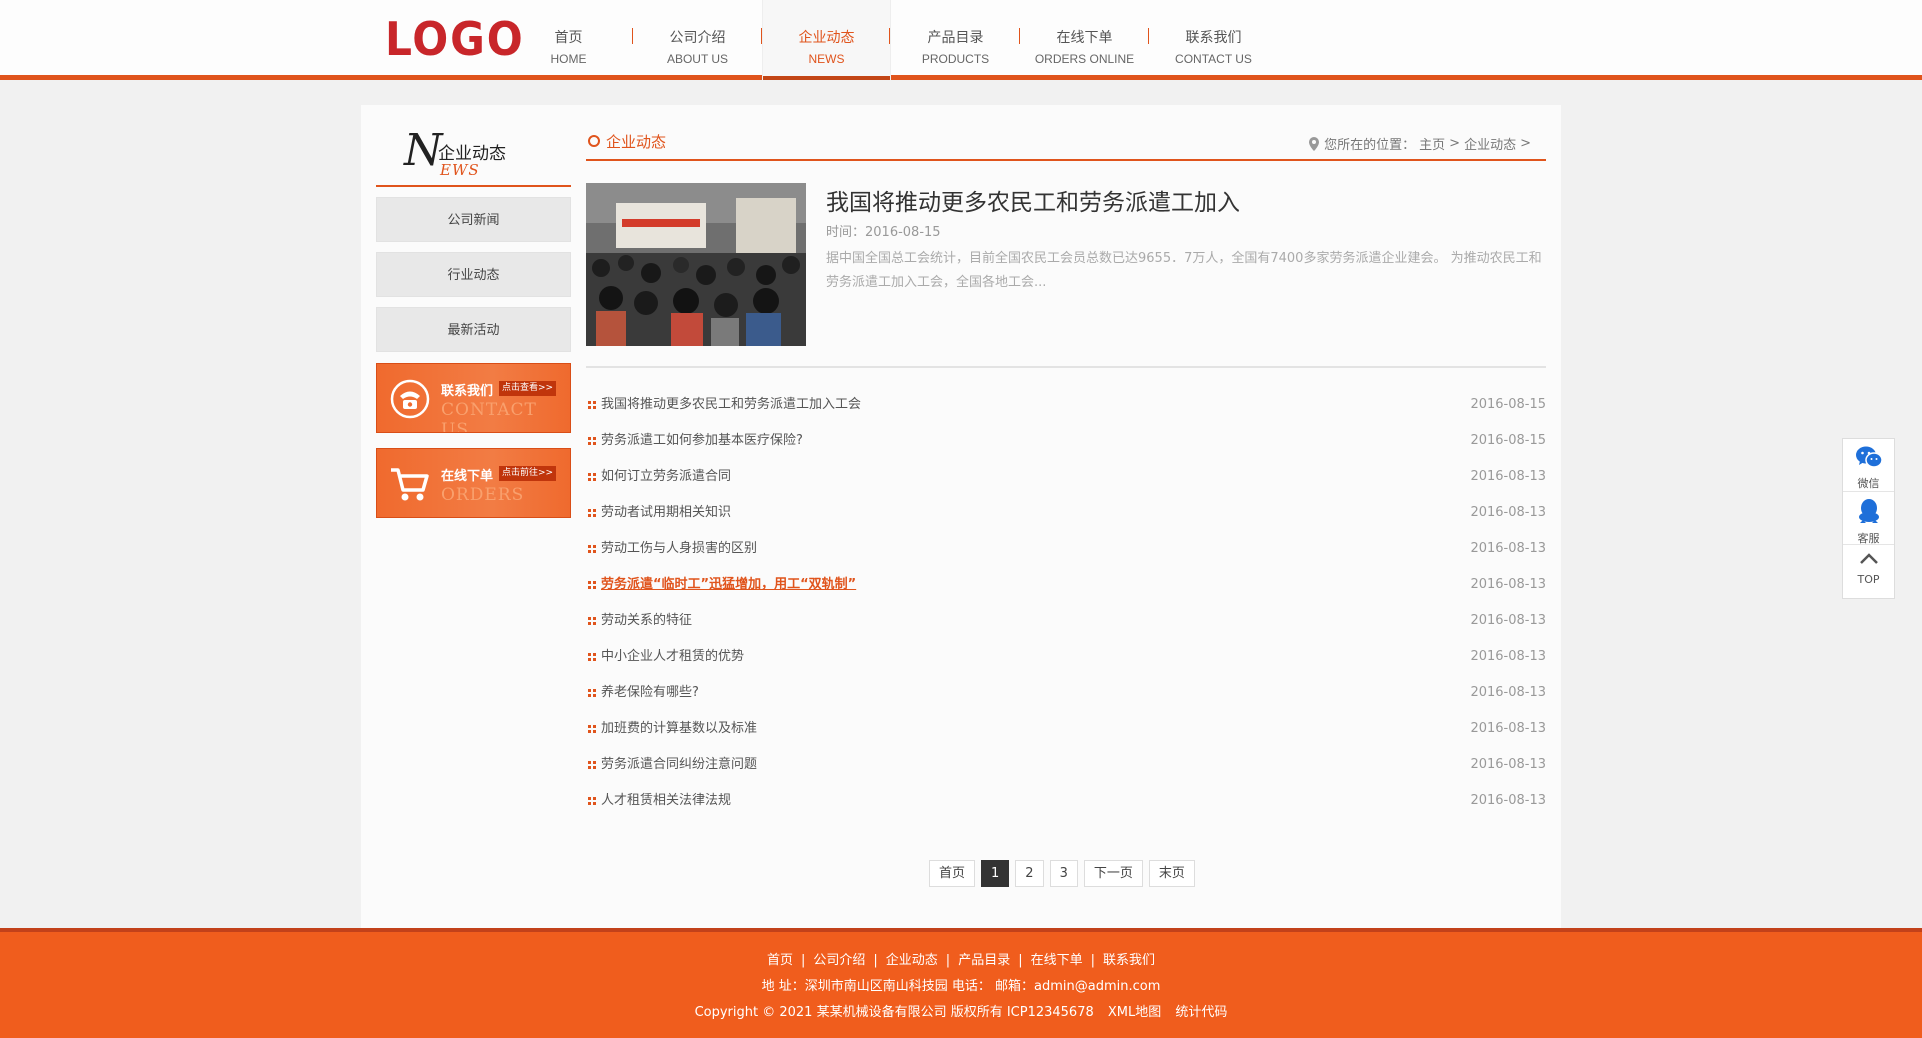  Describe the element at coordinates (1066, 549) in the screenshot. I see `list-item: 劳动工伤与人身损害的区别 2016-08-13` at that location.